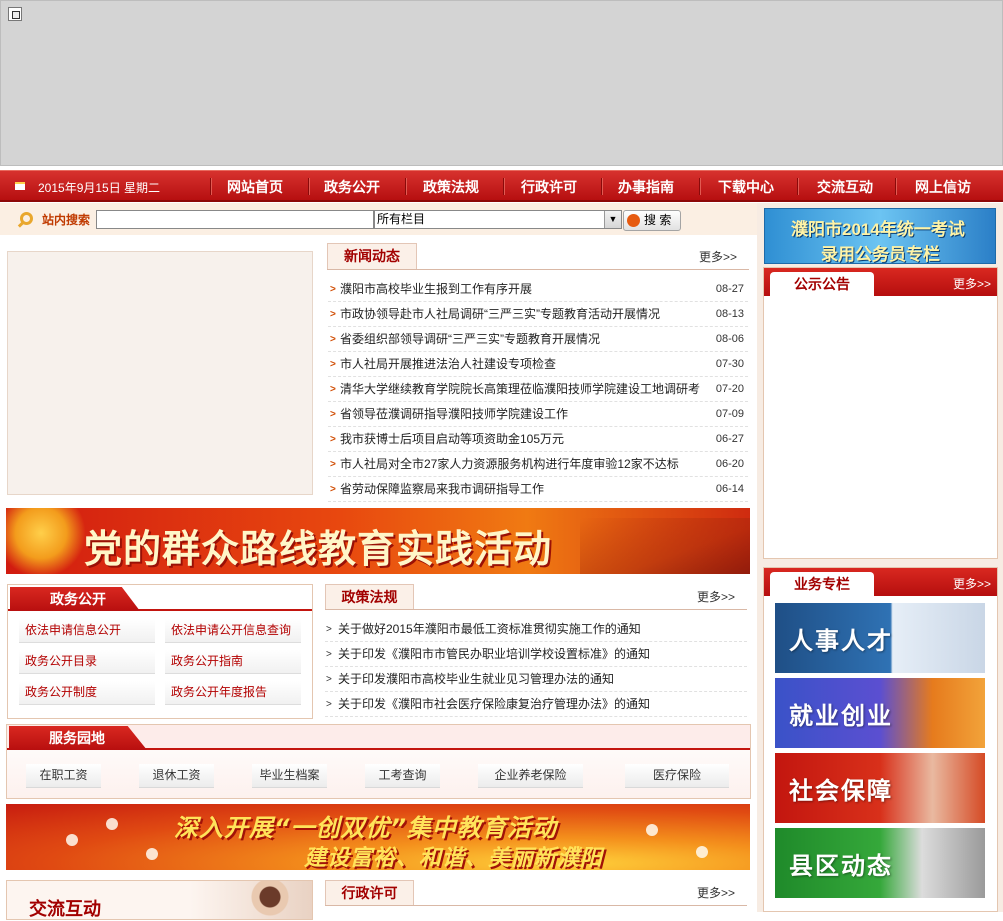  What do you see at coordinates (538, 256) in the screenshot?
I see `news-section-header: 新闻动态 更多>>` at bounding box center [538, 256].